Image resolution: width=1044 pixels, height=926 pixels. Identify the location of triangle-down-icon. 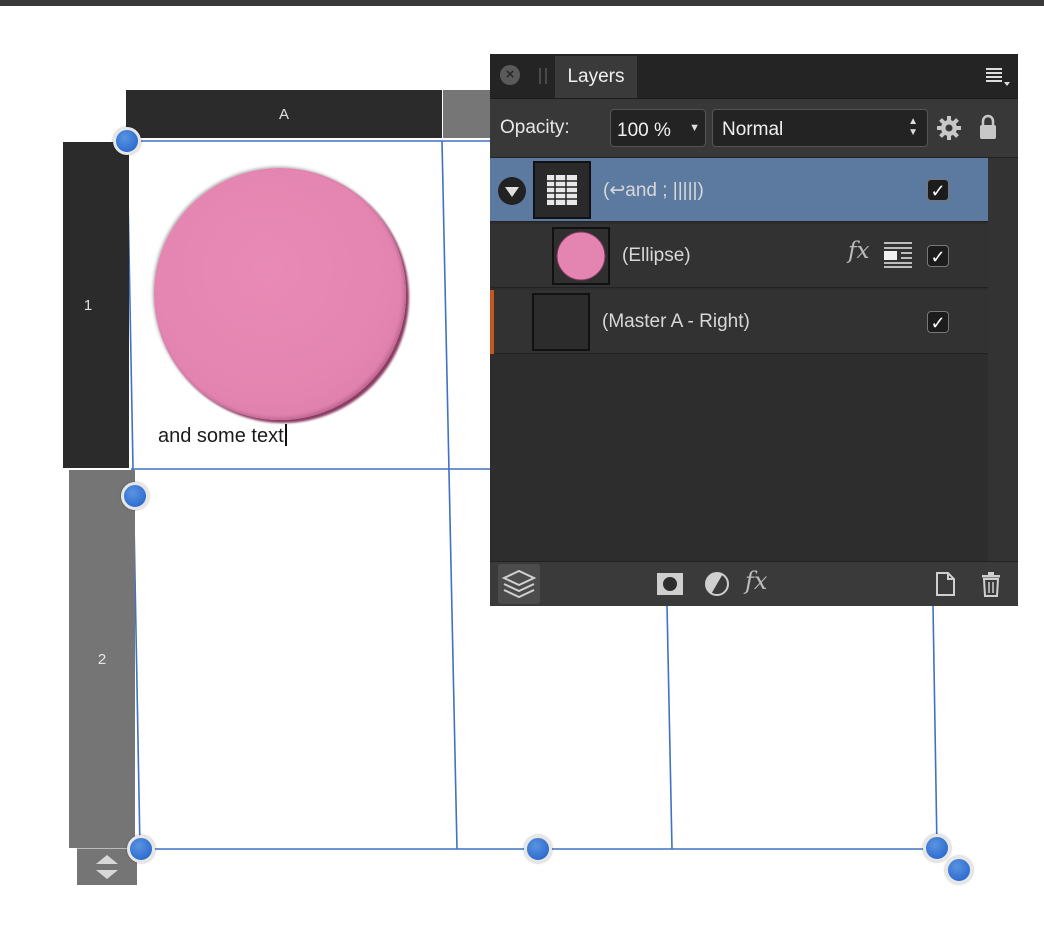
(512, 192).